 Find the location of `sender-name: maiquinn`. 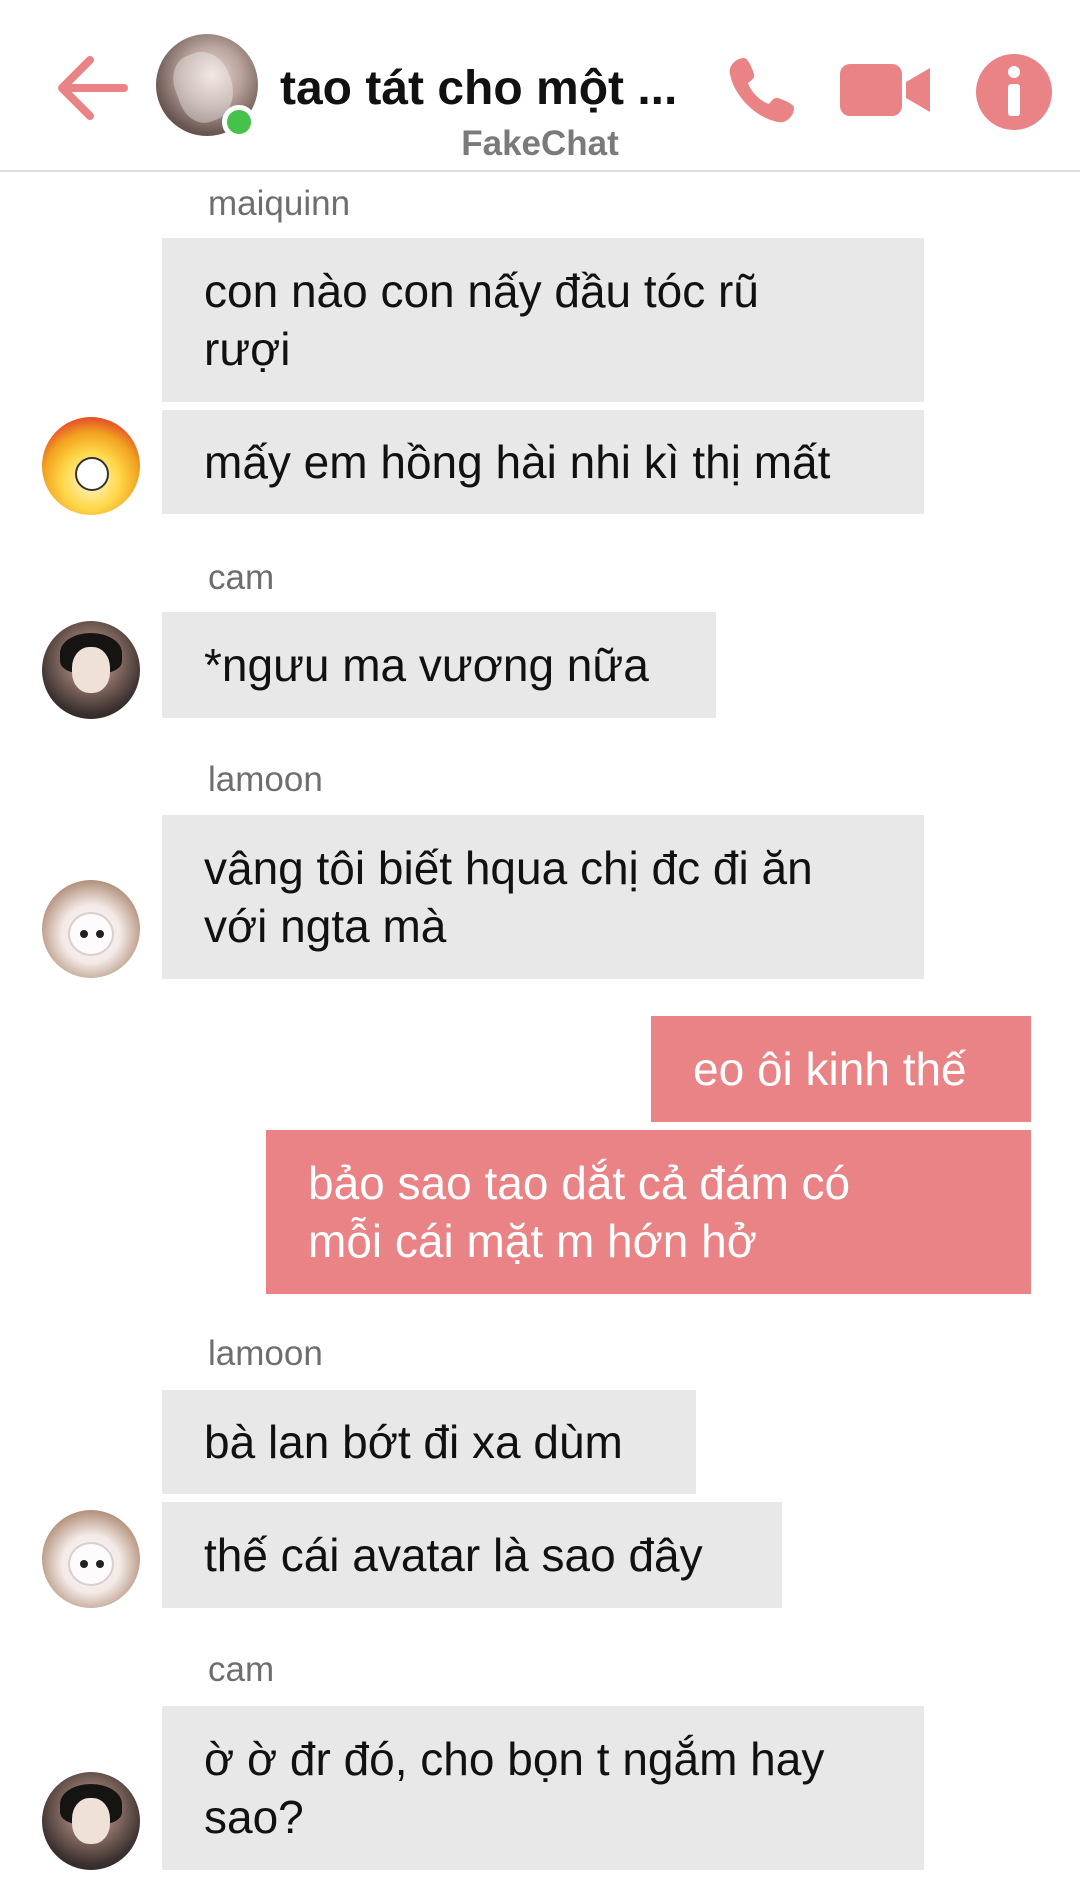

sender-name: maiquinn is located at coordinates (279, 203).